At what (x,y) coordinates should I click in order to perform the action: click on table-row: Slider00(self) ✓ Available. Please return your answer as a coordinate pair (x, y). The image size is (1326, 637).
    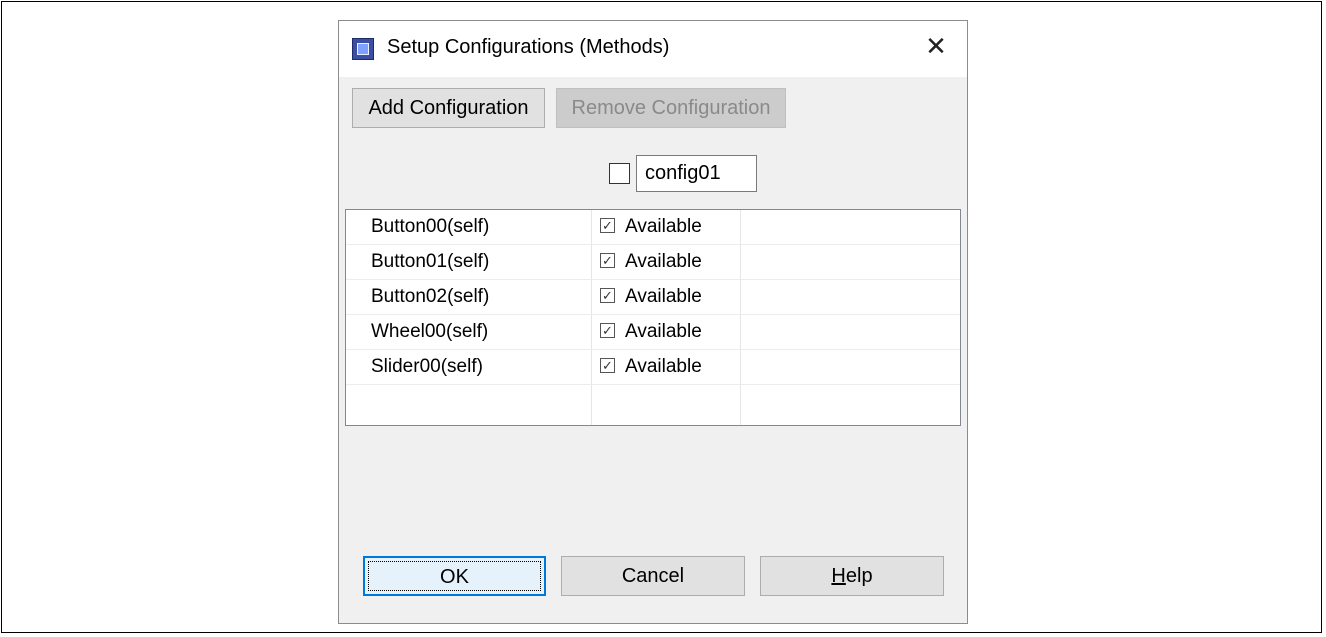
    Looking at the image, I should click on (653, 367).